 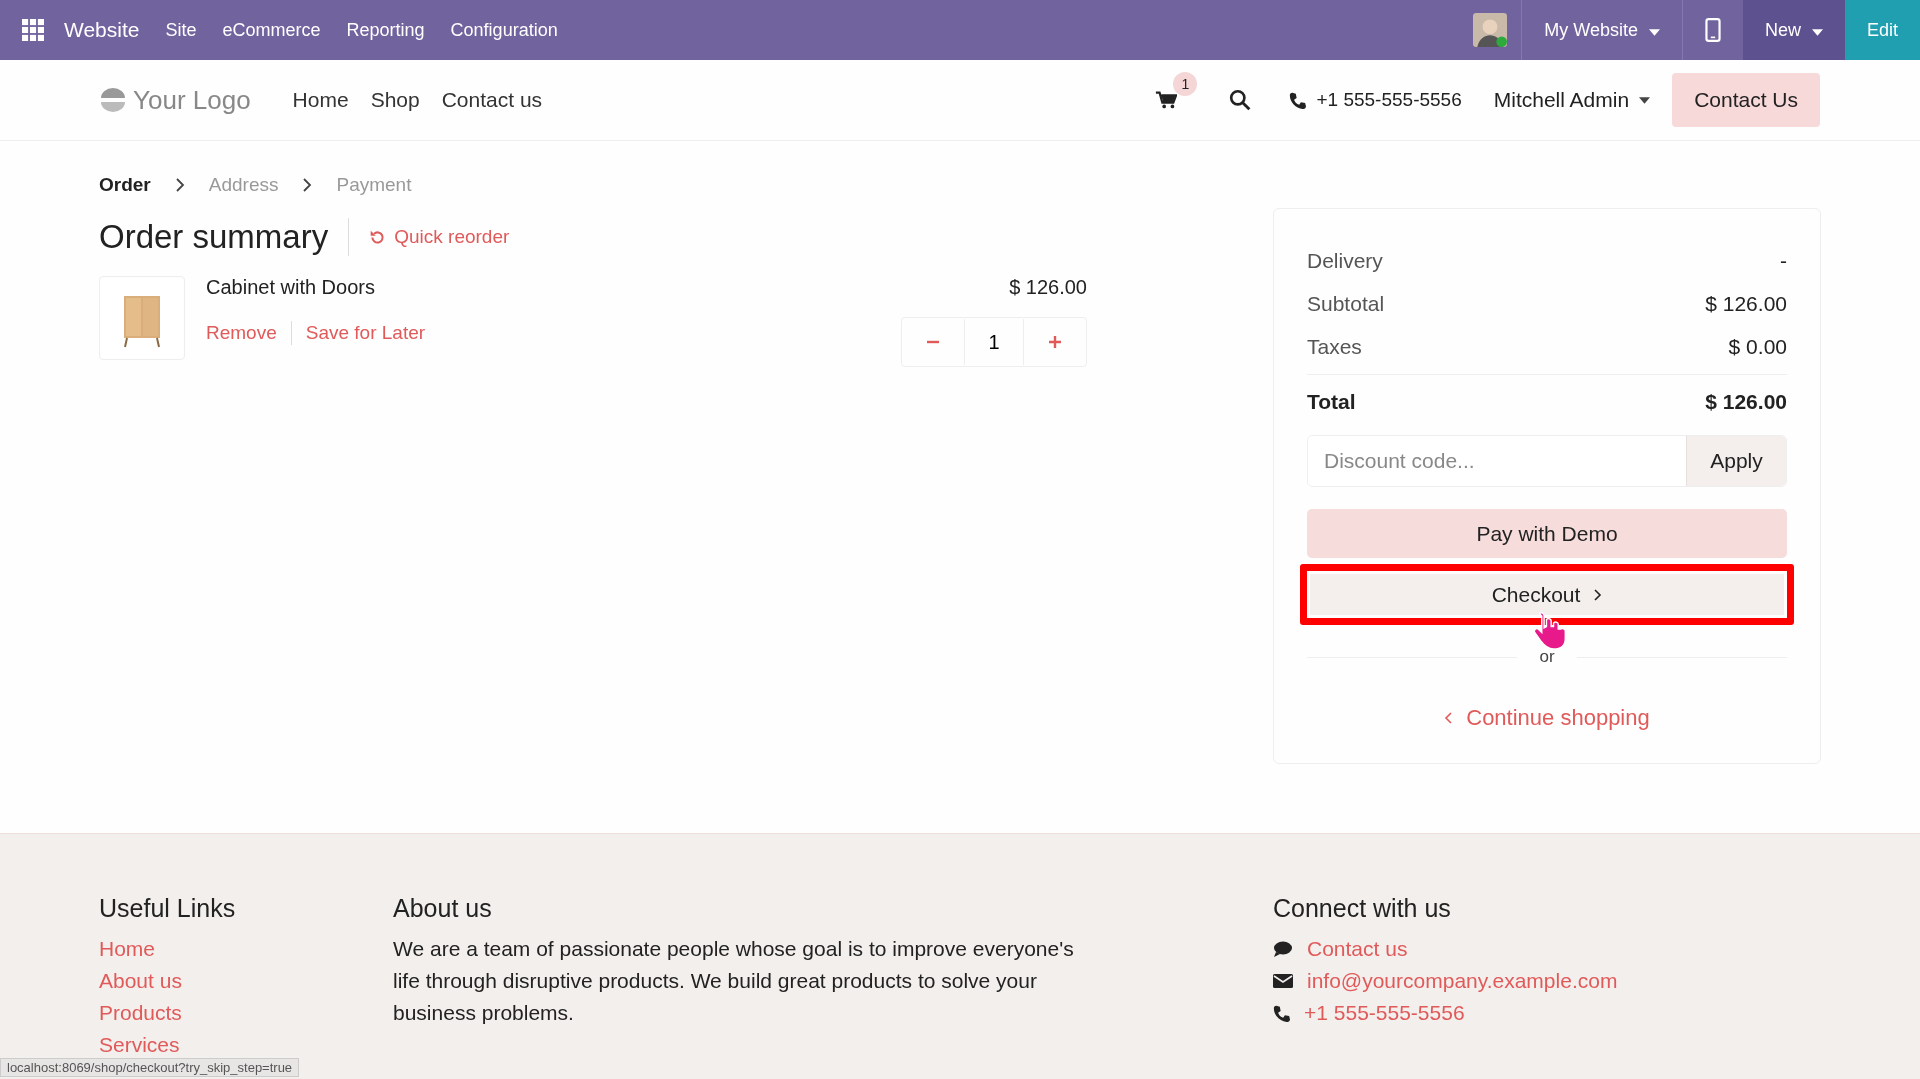 What do you see at coordinates (320, 100) in the screenshot?
I see `nav-link: Home` at bounding box center [320, 100].